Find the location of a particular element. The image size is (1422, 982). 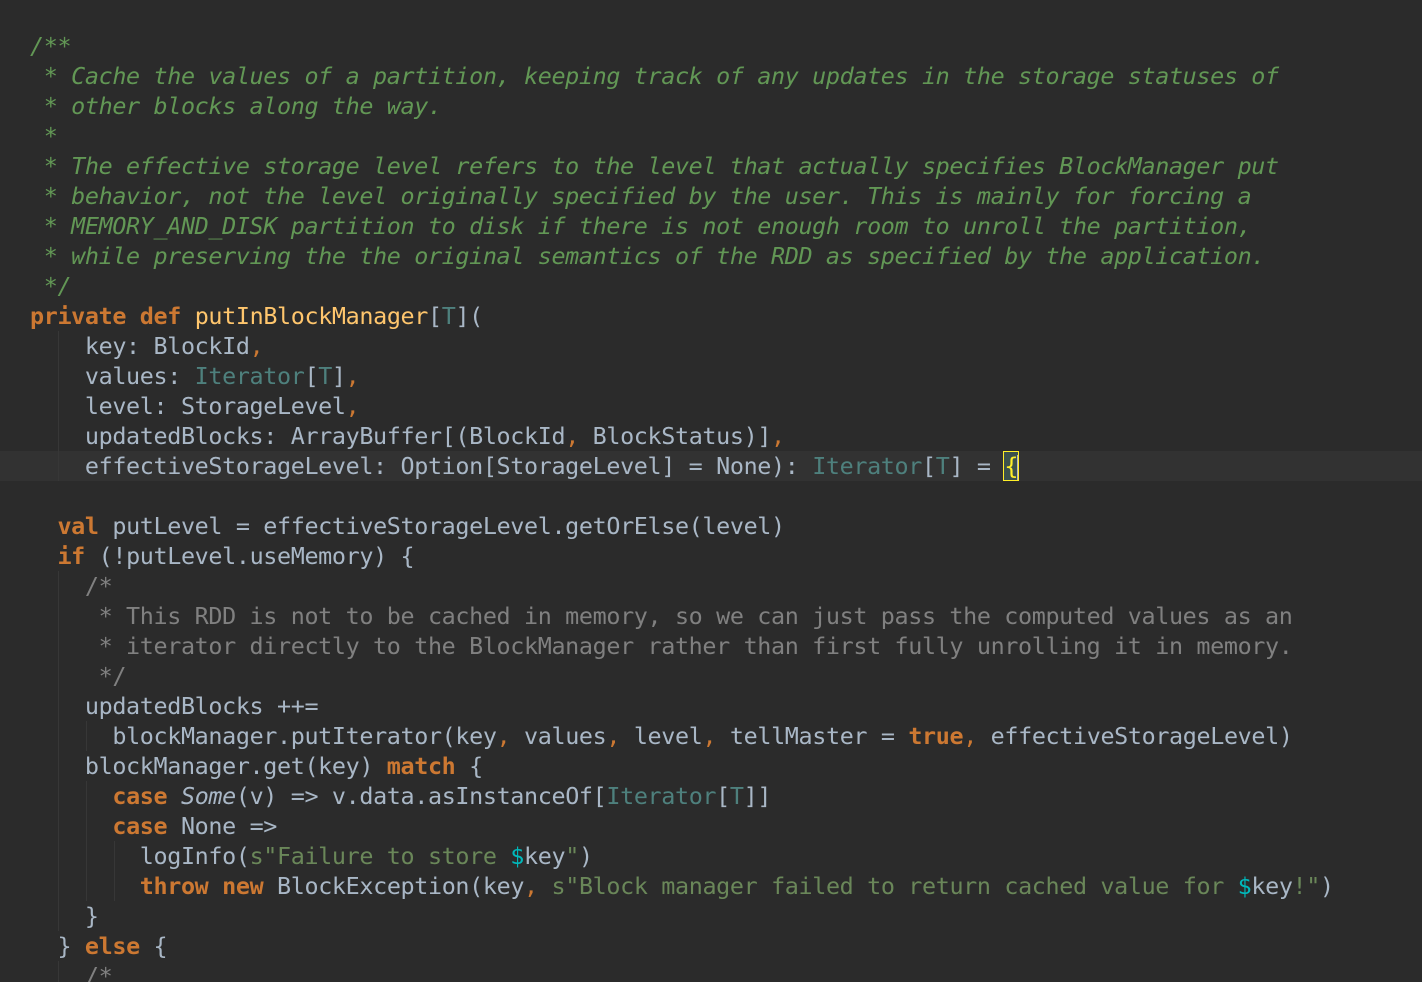

code-token-kw: match is located at coordinates (421, 766).